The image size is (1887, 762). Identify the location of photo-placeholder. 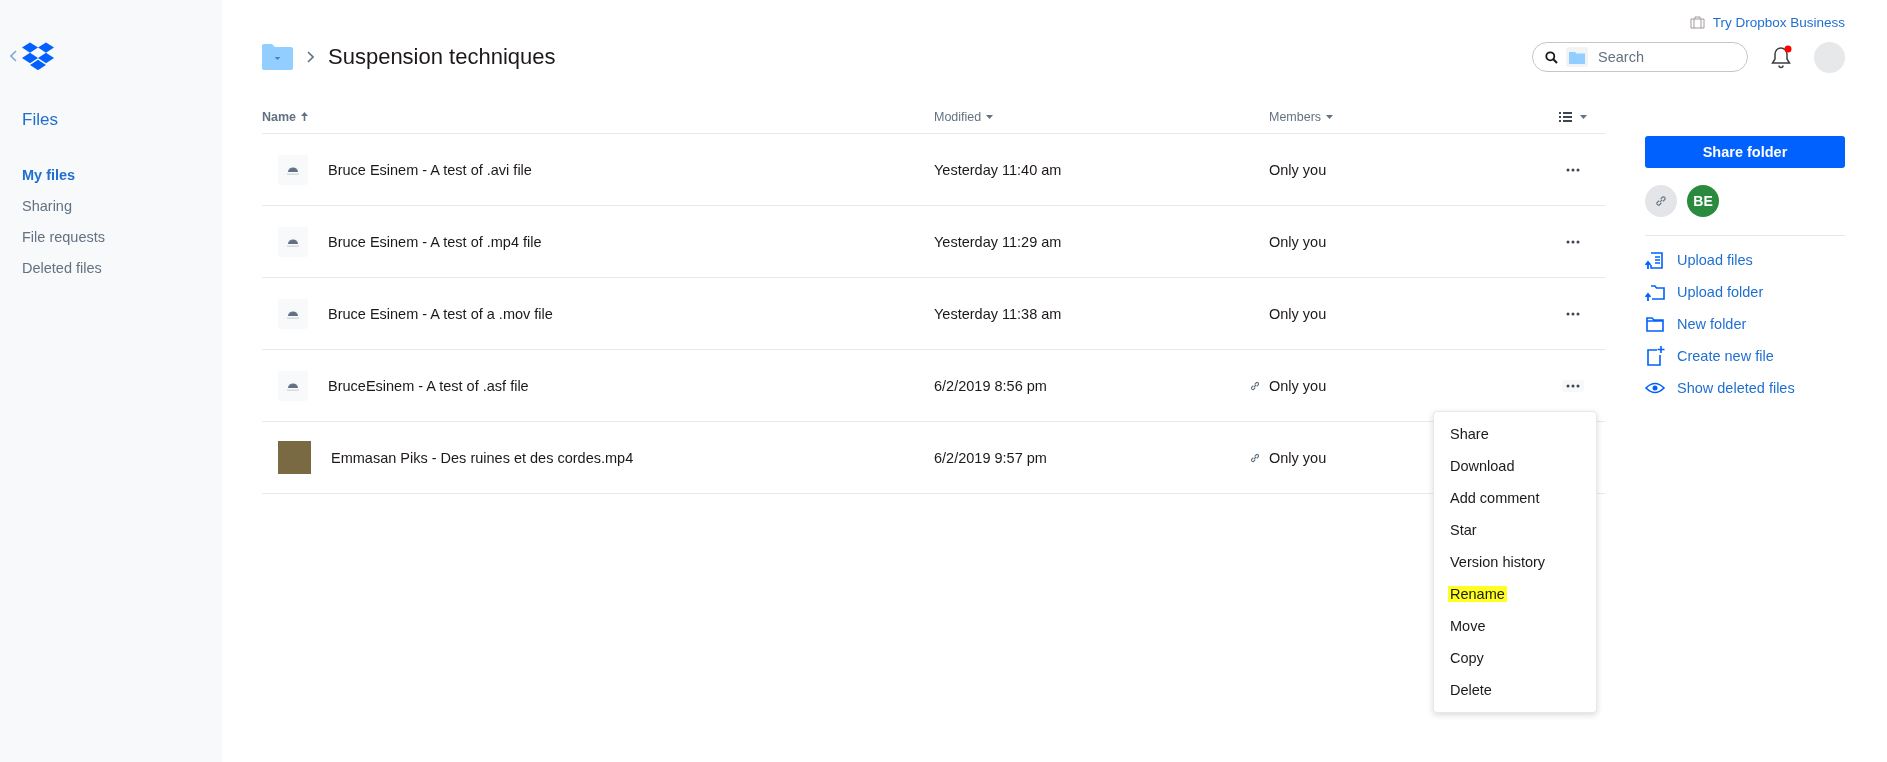
(294, 457).